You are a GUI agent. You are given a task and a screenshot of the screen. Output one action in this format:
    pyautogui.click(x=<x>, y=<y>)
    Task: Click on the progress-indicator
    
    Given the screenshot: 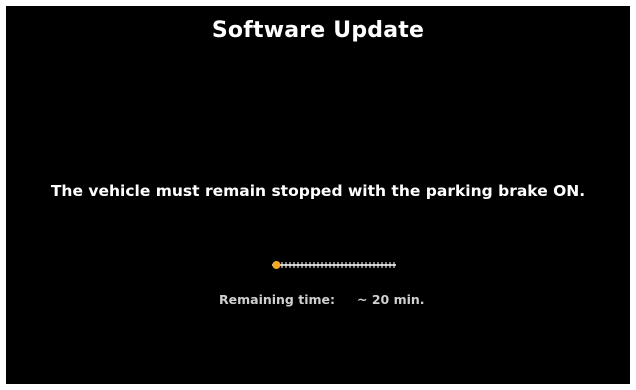 What is the action you would take?
    pyautogui.click(x=276, y=265)
    